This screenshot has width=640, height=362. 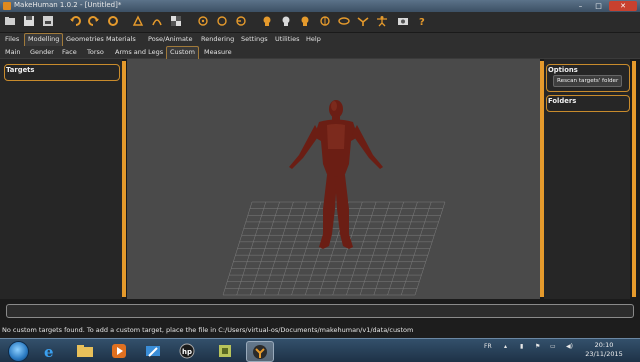 I want to click on media-player-icon, so click(x=119, y=350).